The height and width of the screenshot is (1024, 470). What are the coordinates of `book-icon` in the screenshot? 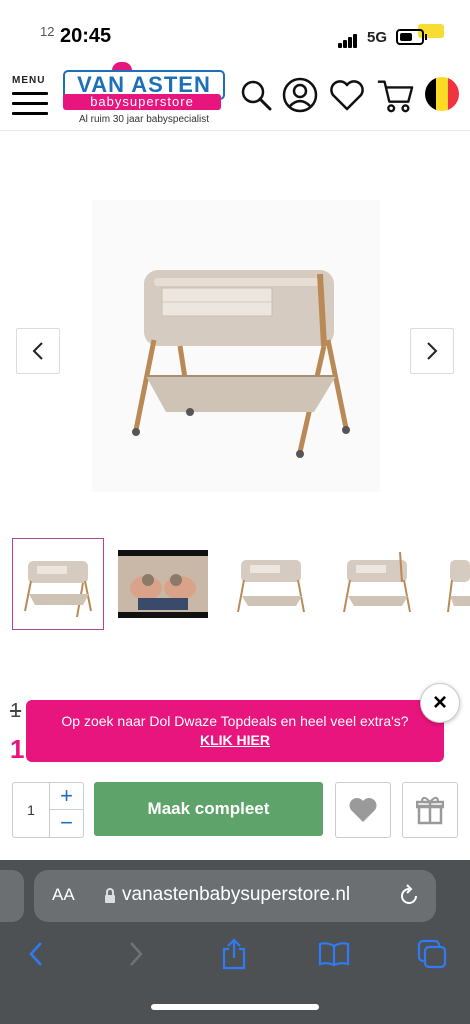 It's located at (334, 954).